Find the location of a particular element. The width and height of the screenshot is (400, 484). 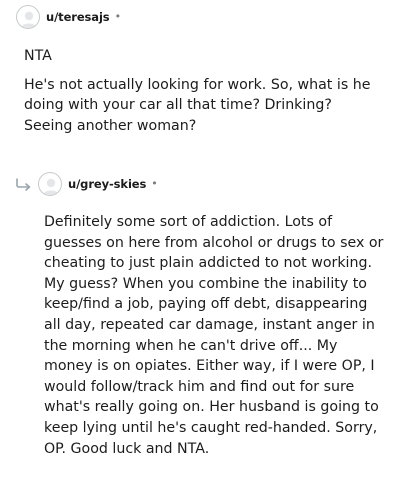

comment-meta: u/teresajs • is located at coordinates (68, 17).